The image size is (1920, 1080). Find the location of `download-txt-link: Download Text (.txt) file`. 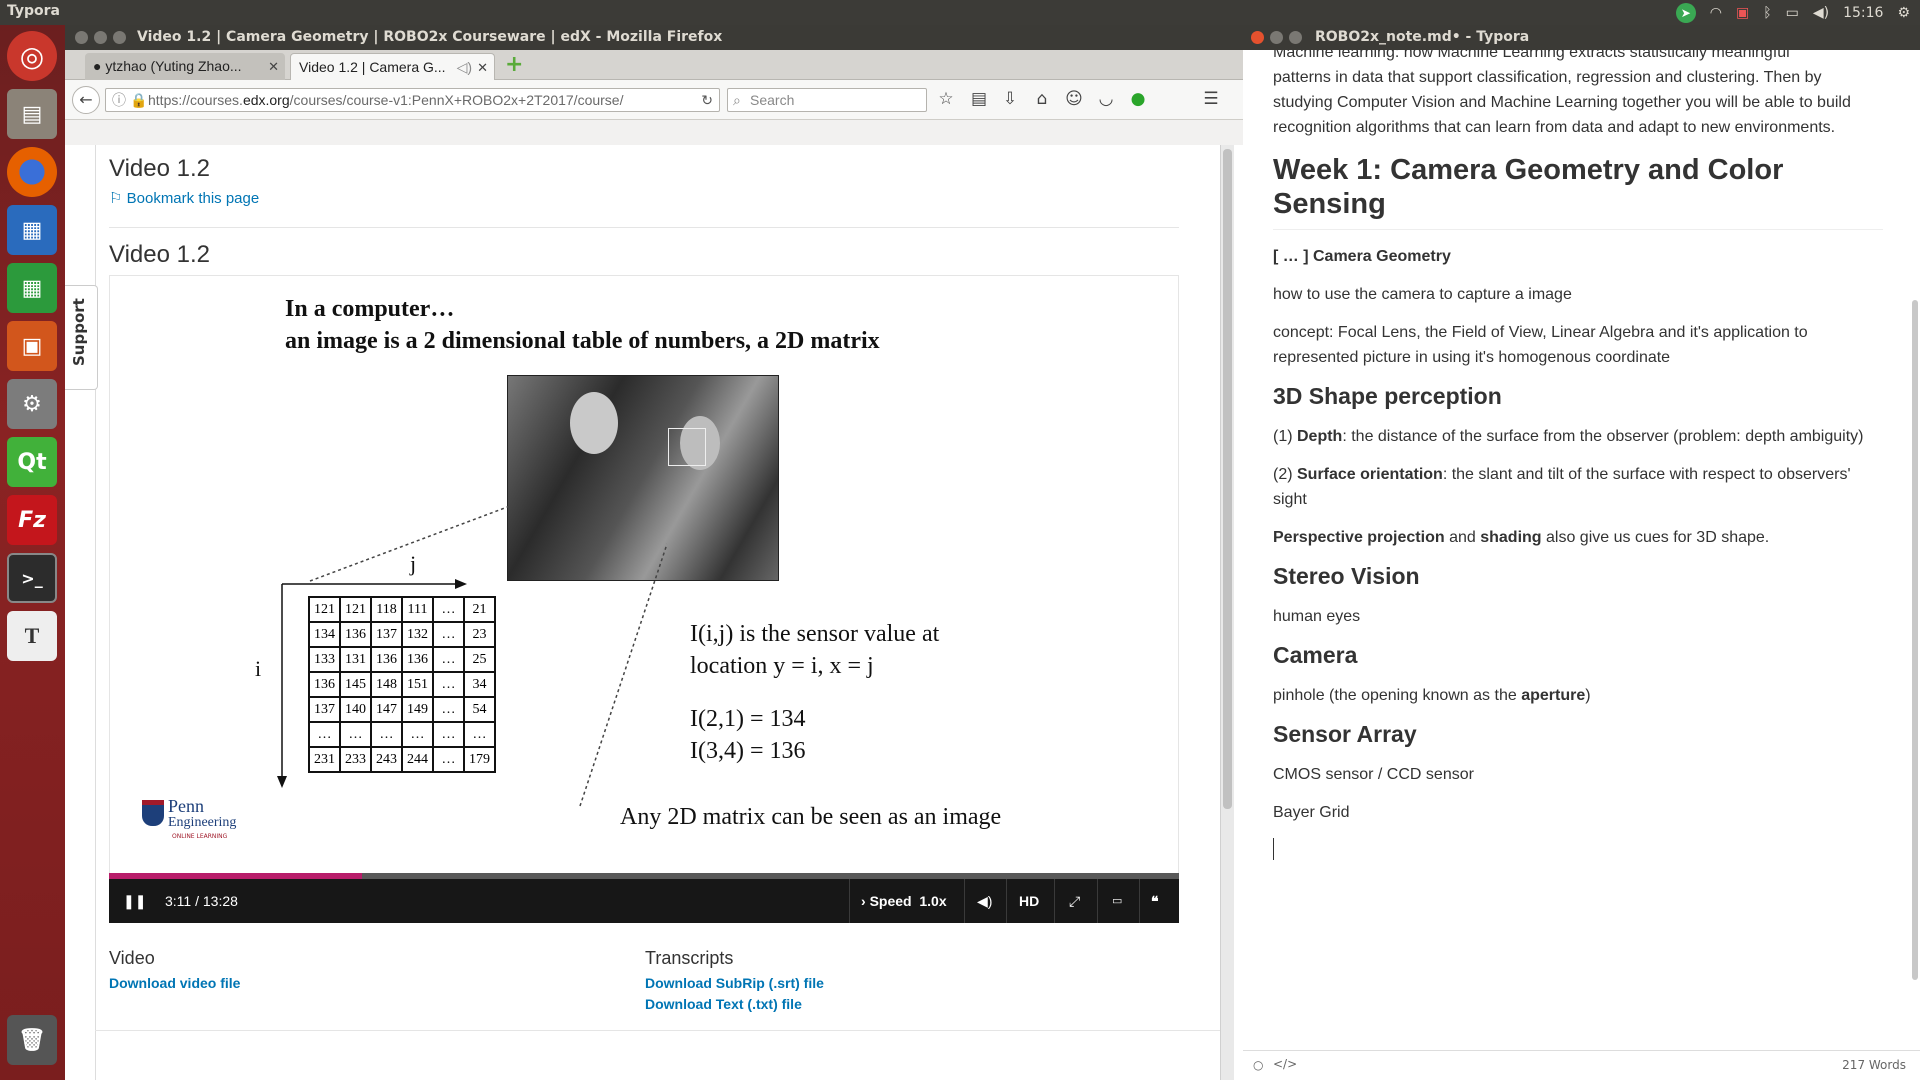

download-txt-link: Download Text (.txt) file is located at coordinates (734, 1004).